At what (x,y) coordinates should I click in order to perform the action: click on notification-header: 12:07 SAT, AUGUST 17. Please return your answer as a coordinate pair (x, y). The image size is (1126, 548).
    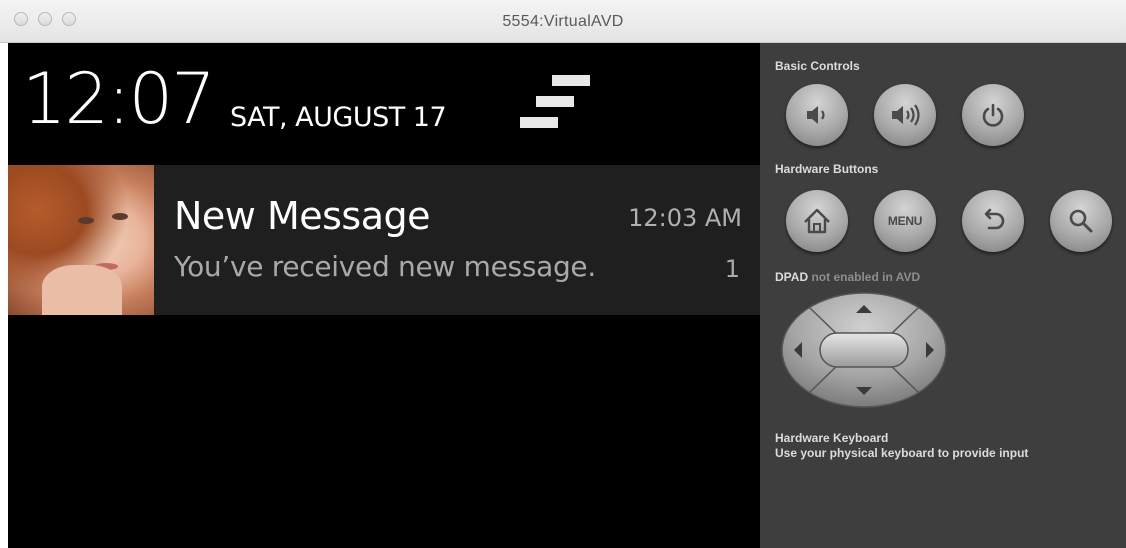
    Looking at the image, I should click on (384, 104).